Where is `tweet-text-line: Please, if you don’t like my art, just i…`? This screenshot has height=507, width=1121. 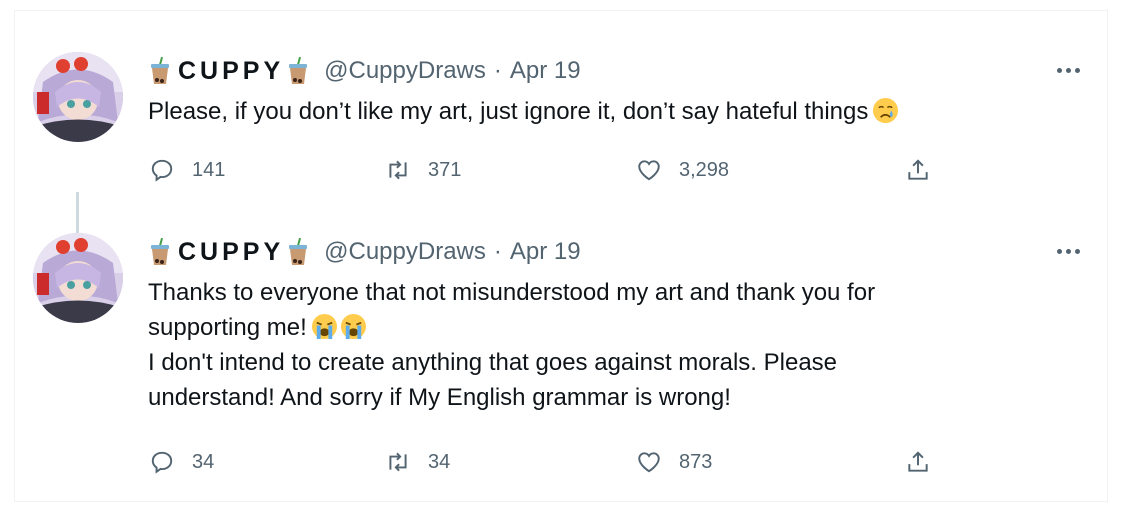 tweet-text-line: Please, if you don’t like my art, just i… is located at coordinates (508, 111).